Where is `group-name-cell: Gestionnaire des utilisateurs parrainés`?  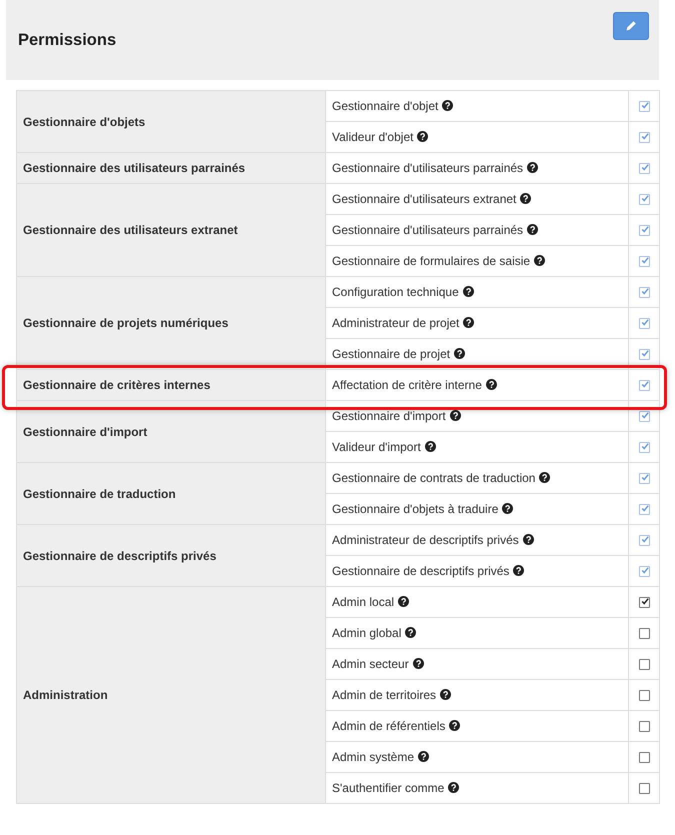
group-name-cell: Gestionnaire des utilisateurs parrainés is located at coordinates (171, 168).